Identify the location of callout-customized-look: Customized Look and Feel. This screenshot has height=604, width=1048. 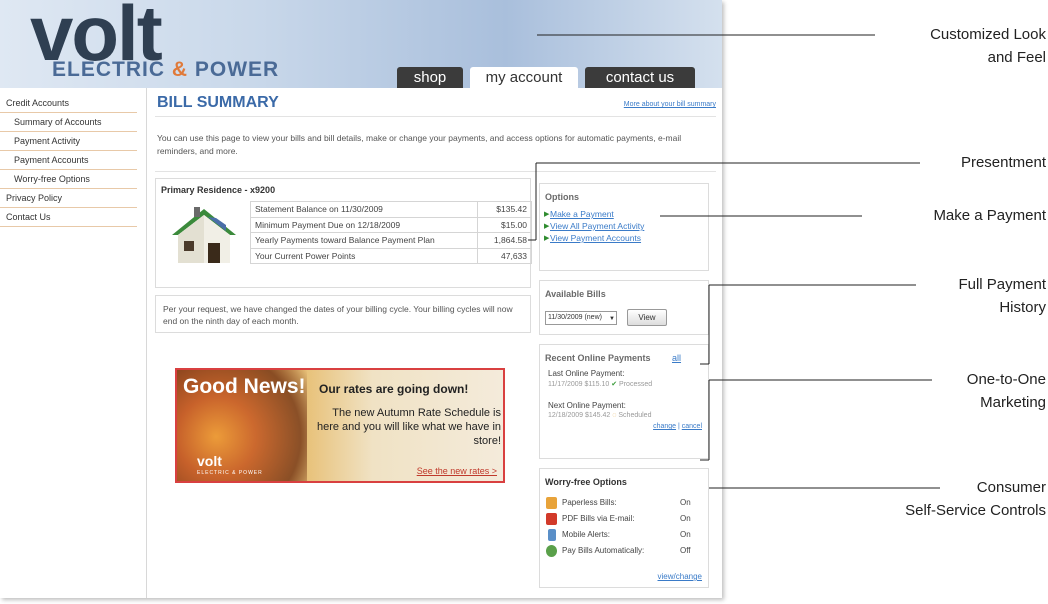
(988, 46).